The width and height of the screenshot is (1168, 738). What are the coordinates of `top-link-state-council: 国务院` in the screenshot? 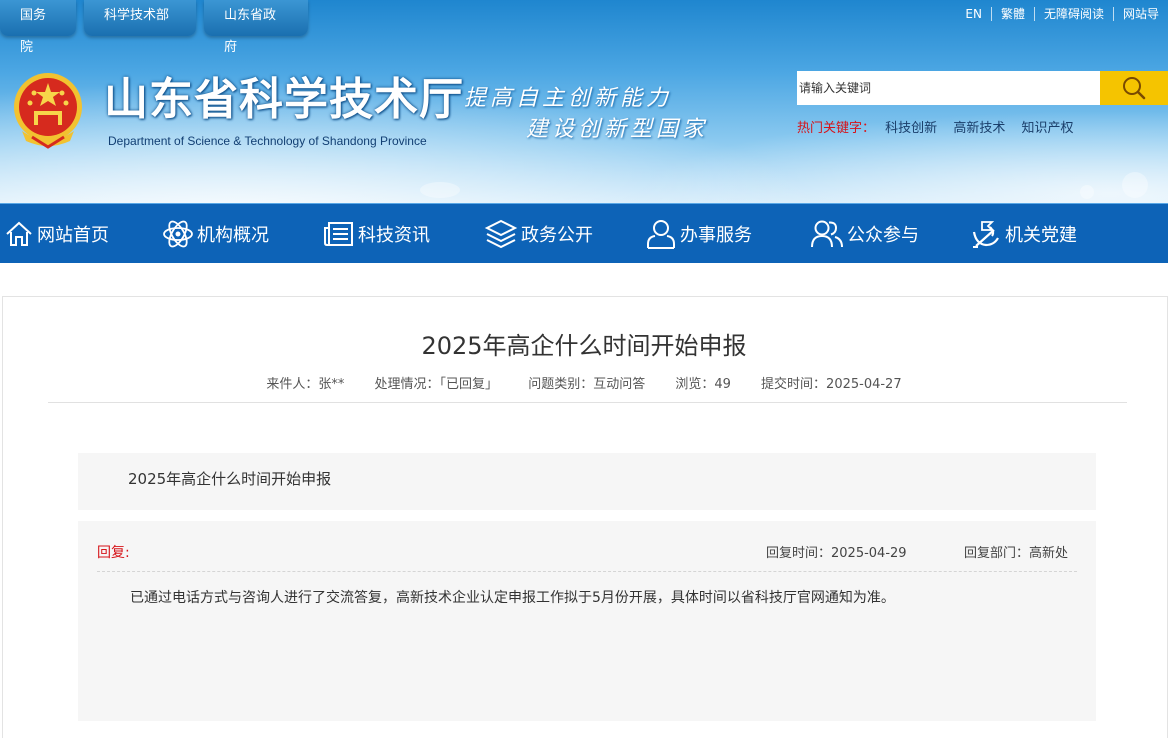 It's located at (38, 27).